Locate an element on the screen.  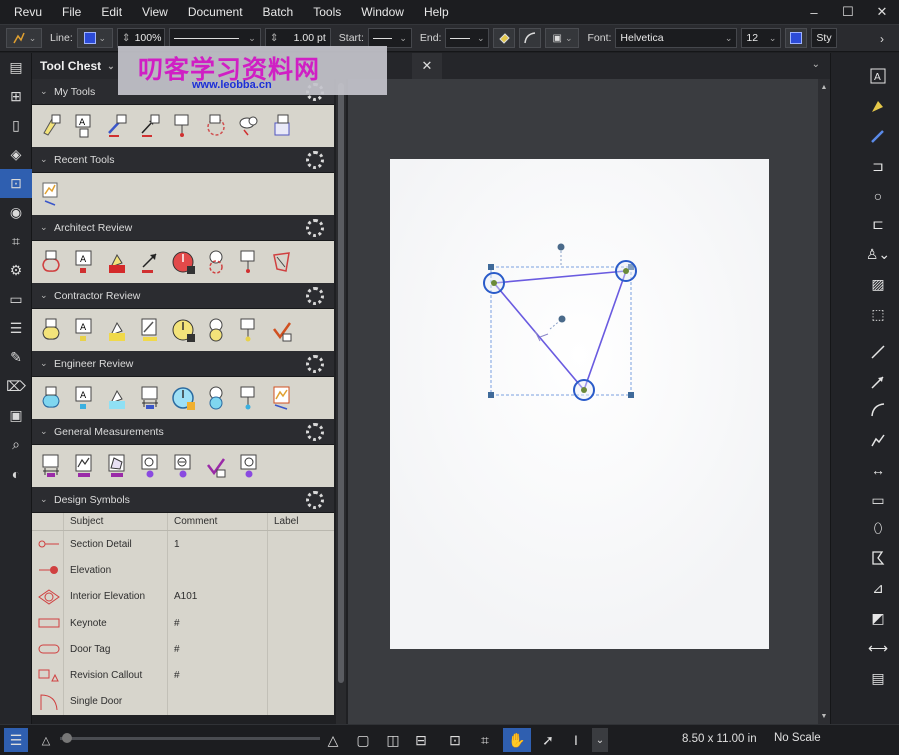
ellipse-tool: ⬯ is located at coordinates (878, 528).